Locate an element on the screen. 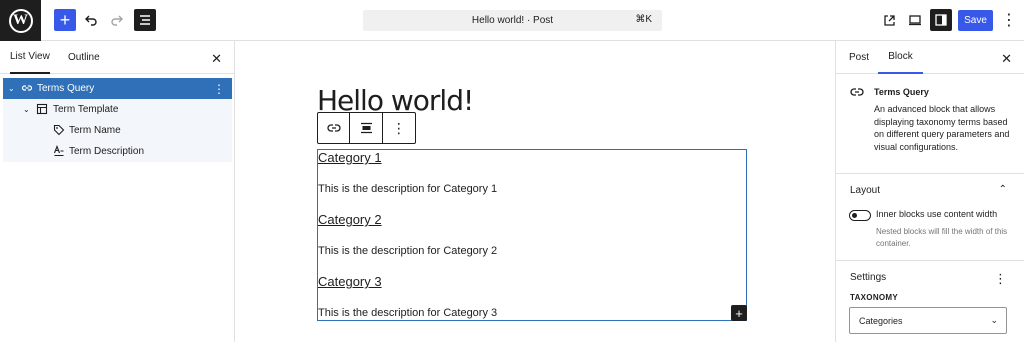 Image resolution: width=1024 pixels, height=342 pixels. list-item-term-description: Term Description is located at coordinates (117, 151).